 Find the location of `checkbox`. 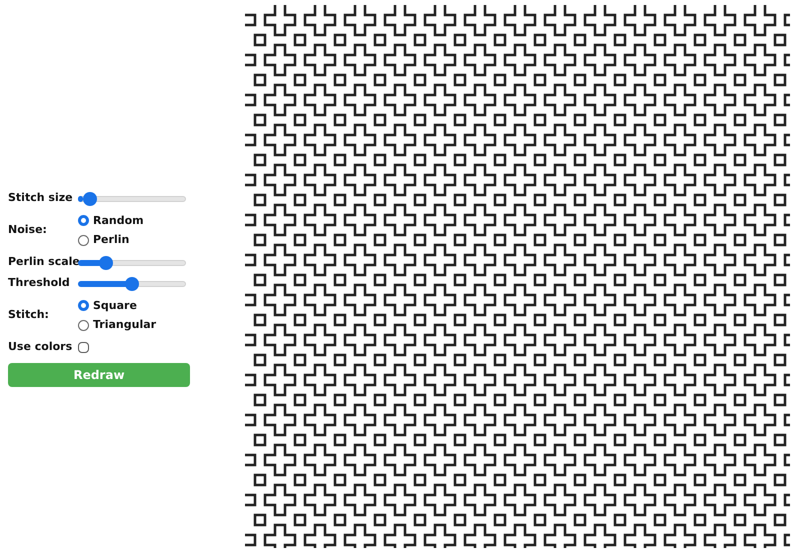

checkbox is located at coordinates (83, 347).